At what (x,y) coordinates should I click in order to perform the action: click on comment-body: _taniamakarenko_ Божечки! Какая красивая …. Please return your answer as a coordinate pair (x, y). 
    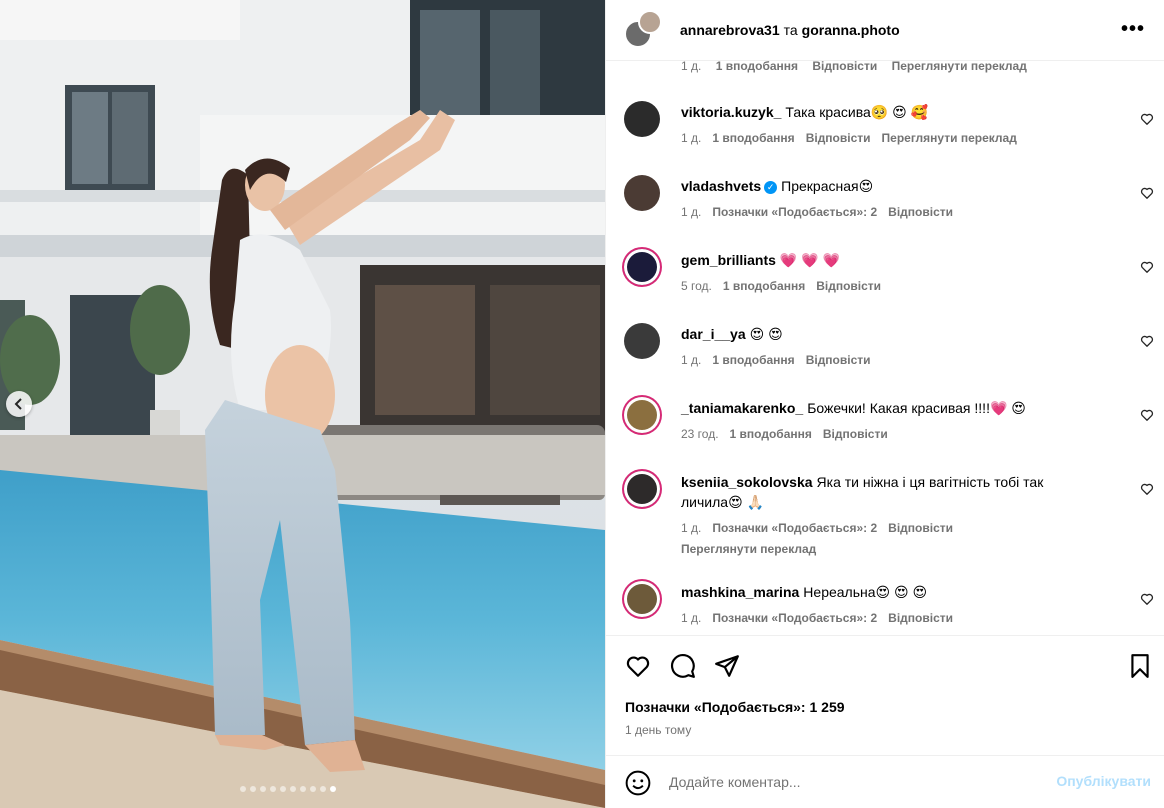
    Looking at the image, I should click on (886, 420).